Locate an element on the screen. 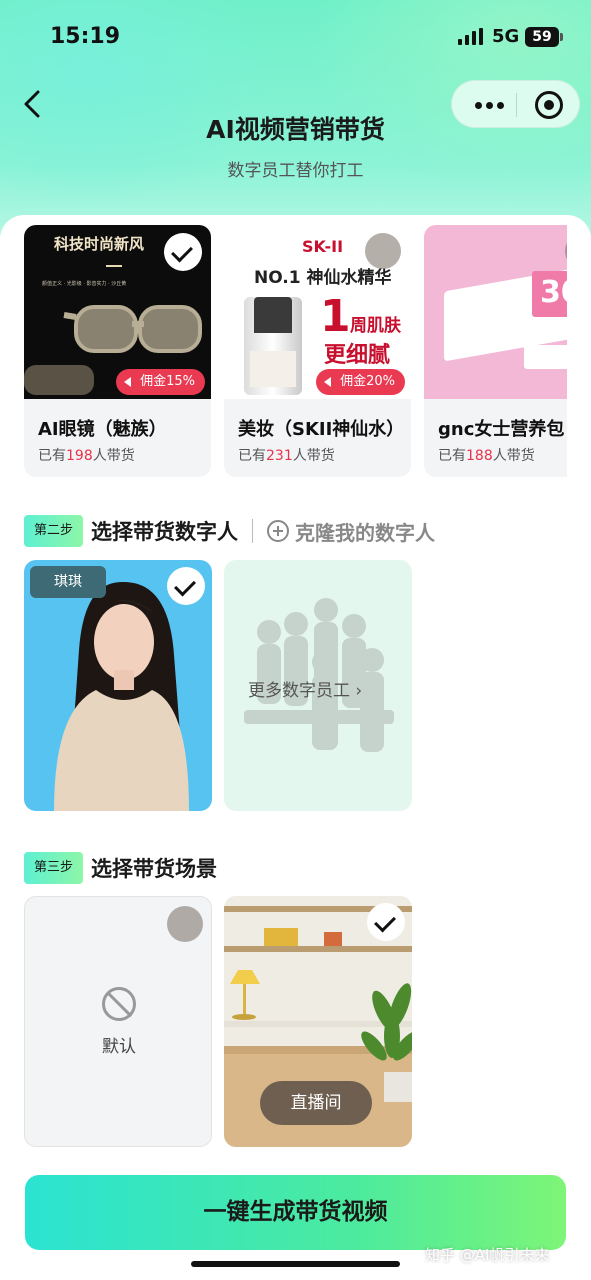  avatar-card-qiqi: 琪琪 is located at coordinates (118, 685).